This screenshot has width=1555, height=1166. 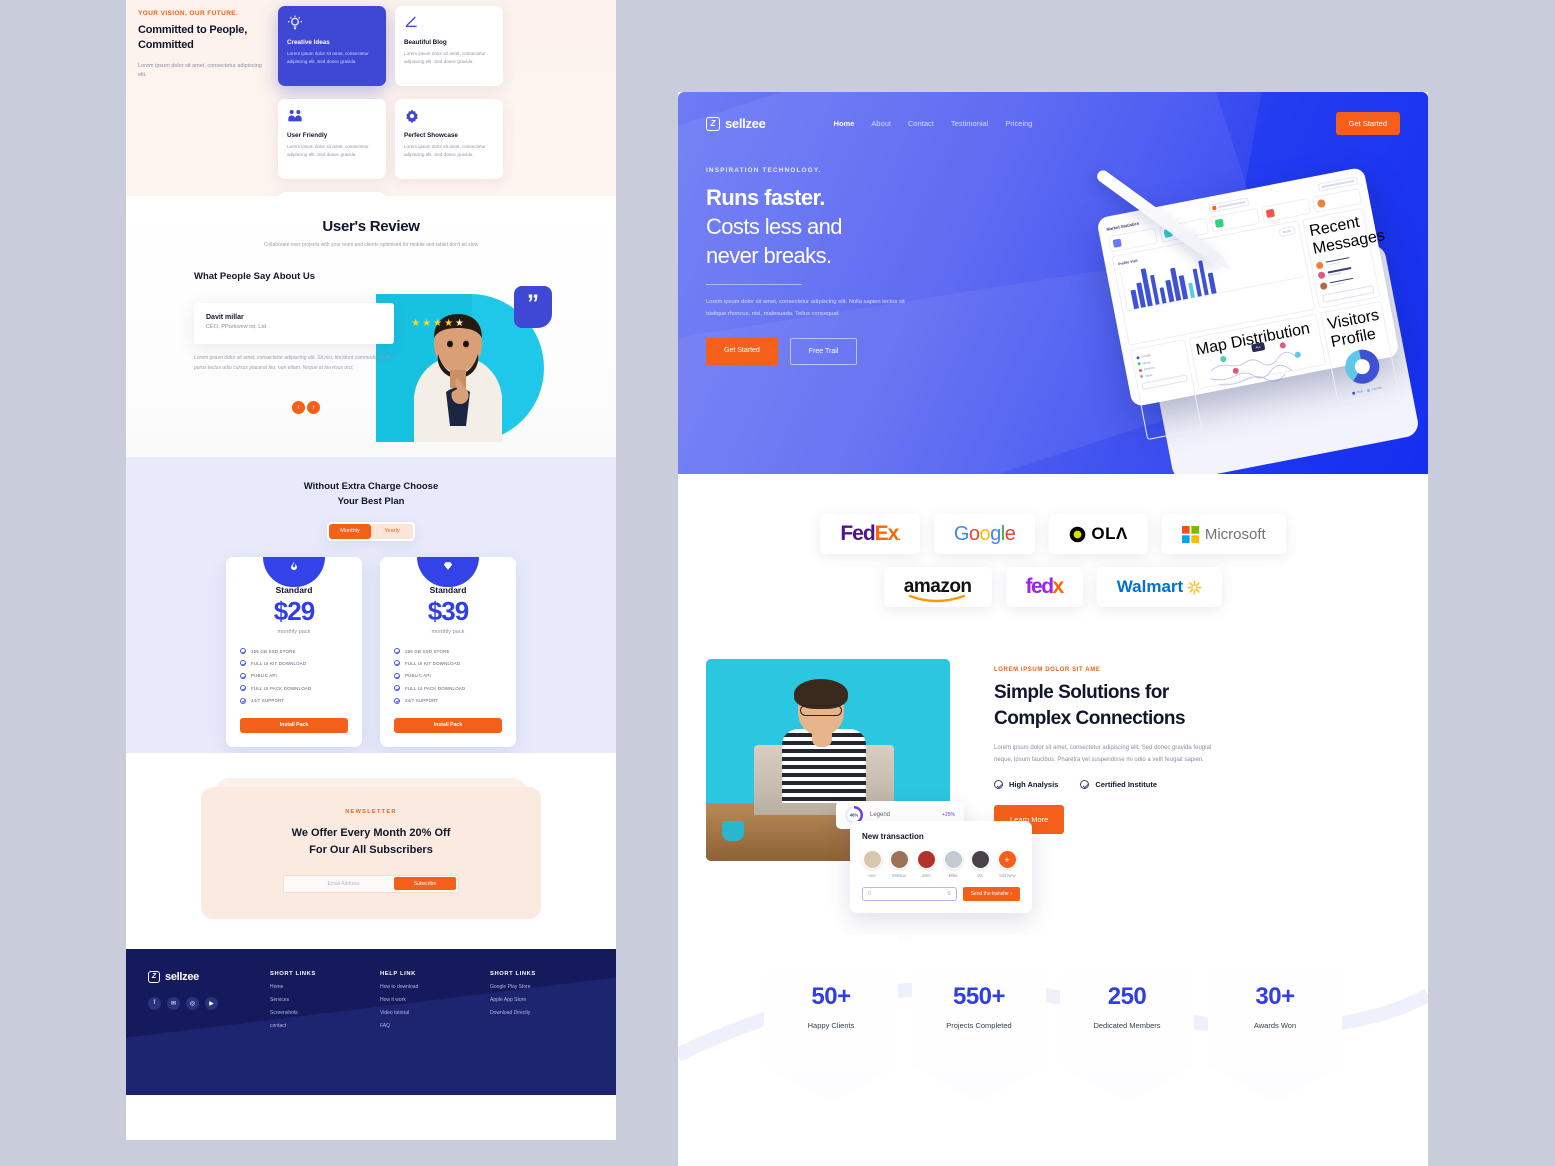 I want to click on plan-price: $39, so click(x=448, y=610).